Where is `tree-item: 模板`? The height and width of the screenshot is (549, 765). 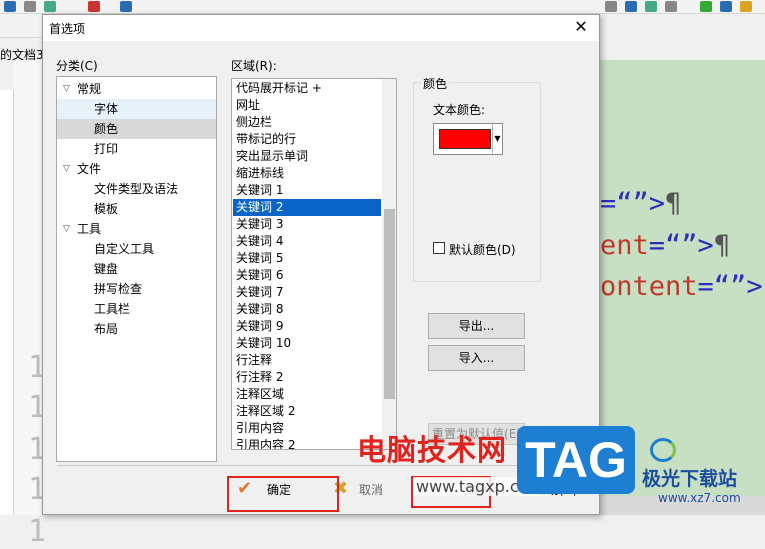 tree-item: 模板 is located at coordinates (136, 209).